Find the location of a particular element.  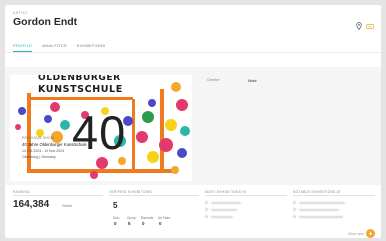

tab-bar: PROFILE ANALYTICS EXHIBITIONS is located at coordinates (59, 47).